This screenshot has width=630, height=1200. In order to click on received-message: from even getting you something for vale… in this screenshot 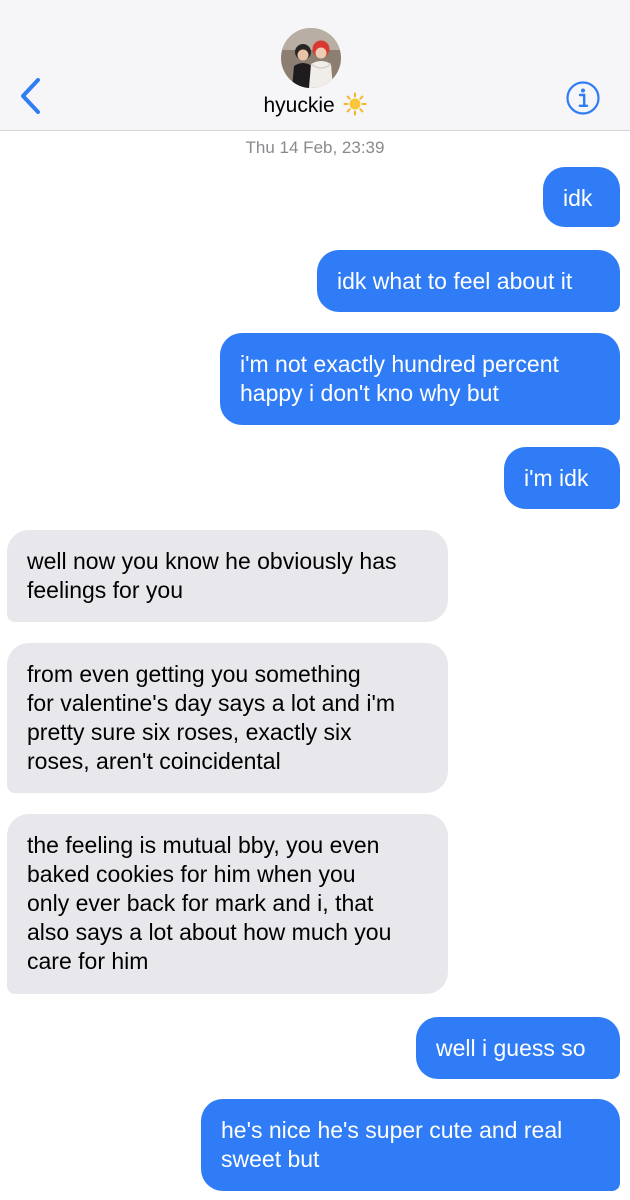, I will do `click(227, 718)`.